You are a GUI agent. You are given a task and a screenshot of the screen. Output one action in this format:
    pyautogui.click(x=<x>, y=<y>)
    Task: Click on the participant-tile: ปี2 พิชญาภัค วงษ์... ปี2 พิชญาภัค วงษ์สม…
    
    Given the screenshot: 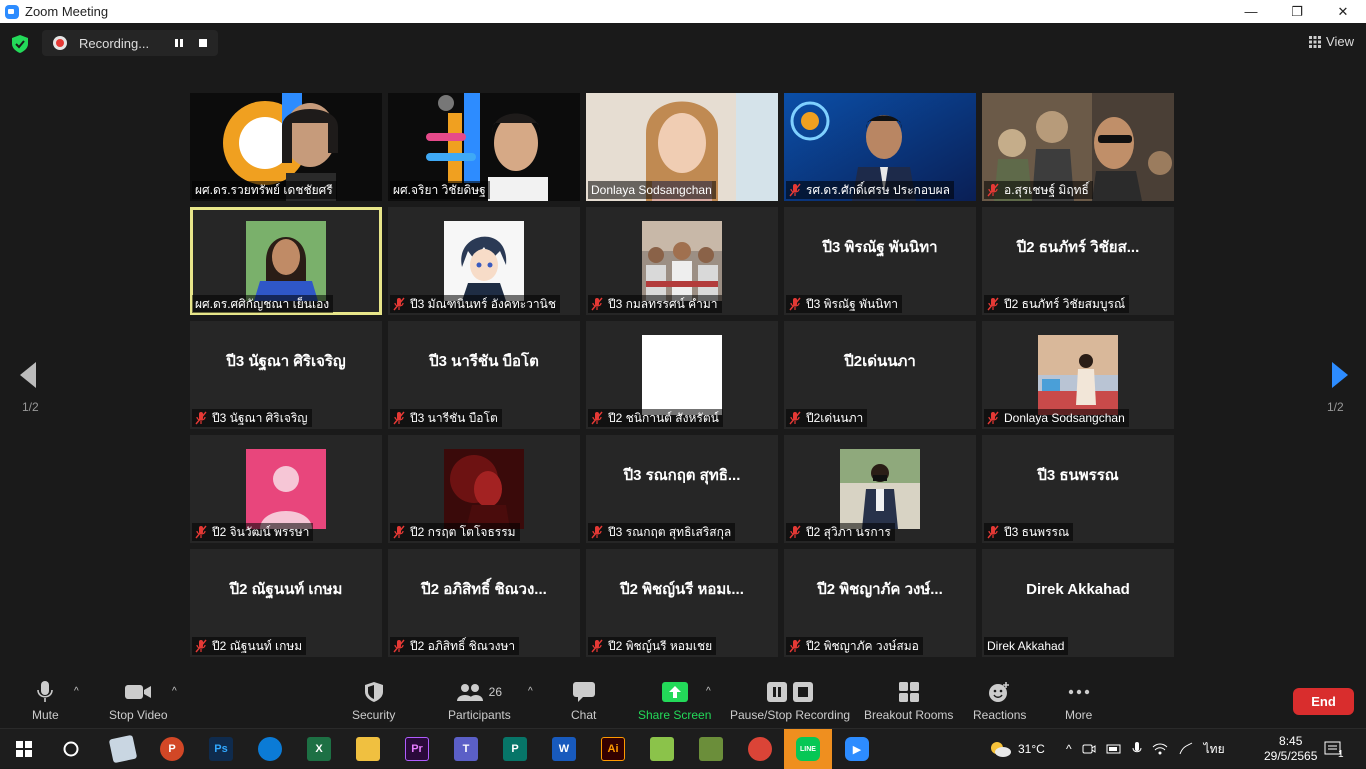 What is the action you would take?
    pyautogui.click(x=880, y=603)
    